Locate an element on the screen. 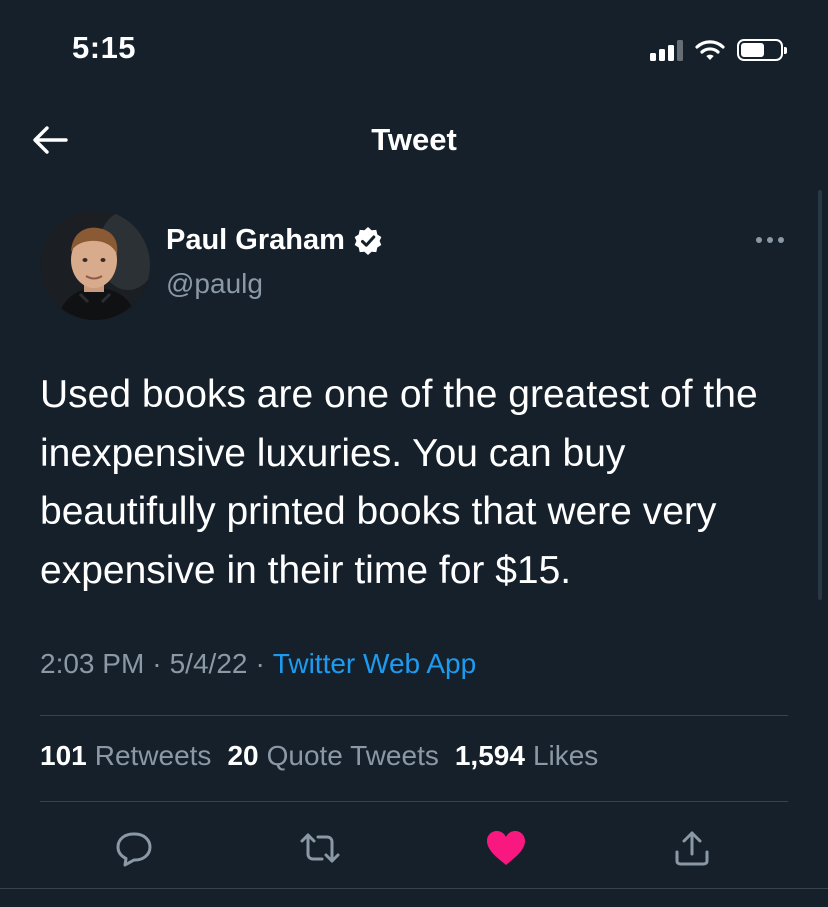  tweet-meta: 2:03 PM · 5/4/22 · Twitter Web App is located at coordinates (258, 664).